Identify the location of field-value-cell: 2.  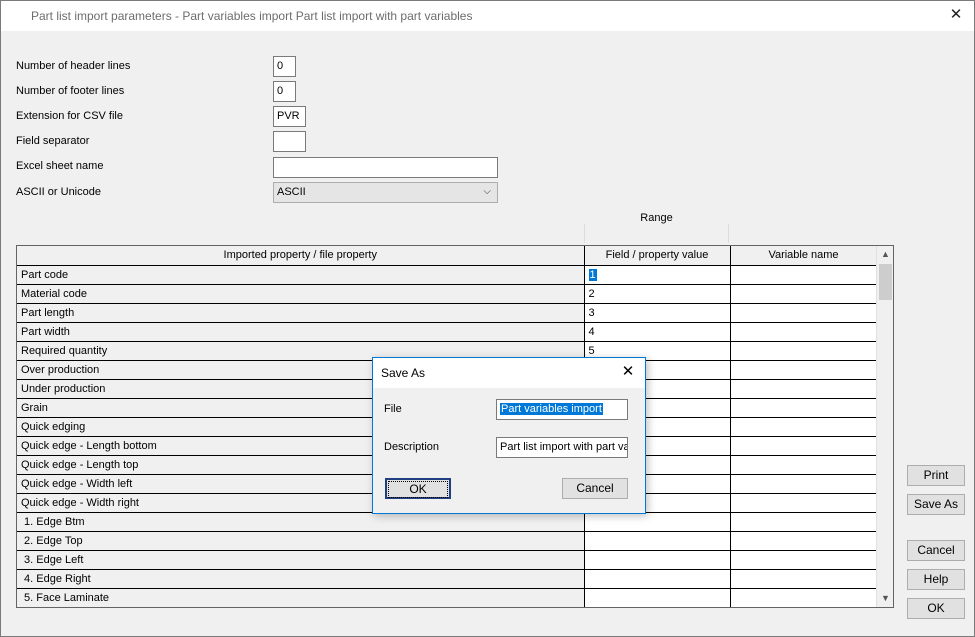
(657, 293).